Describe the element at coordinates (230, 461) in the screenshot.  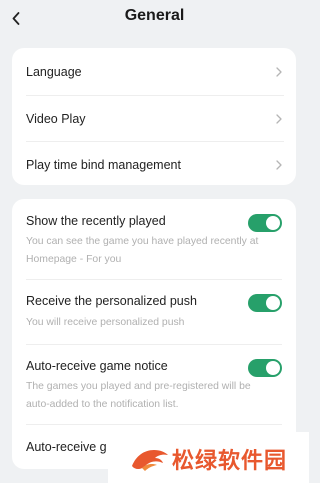
I see `watermark-text: 松绿软件园` at that location.